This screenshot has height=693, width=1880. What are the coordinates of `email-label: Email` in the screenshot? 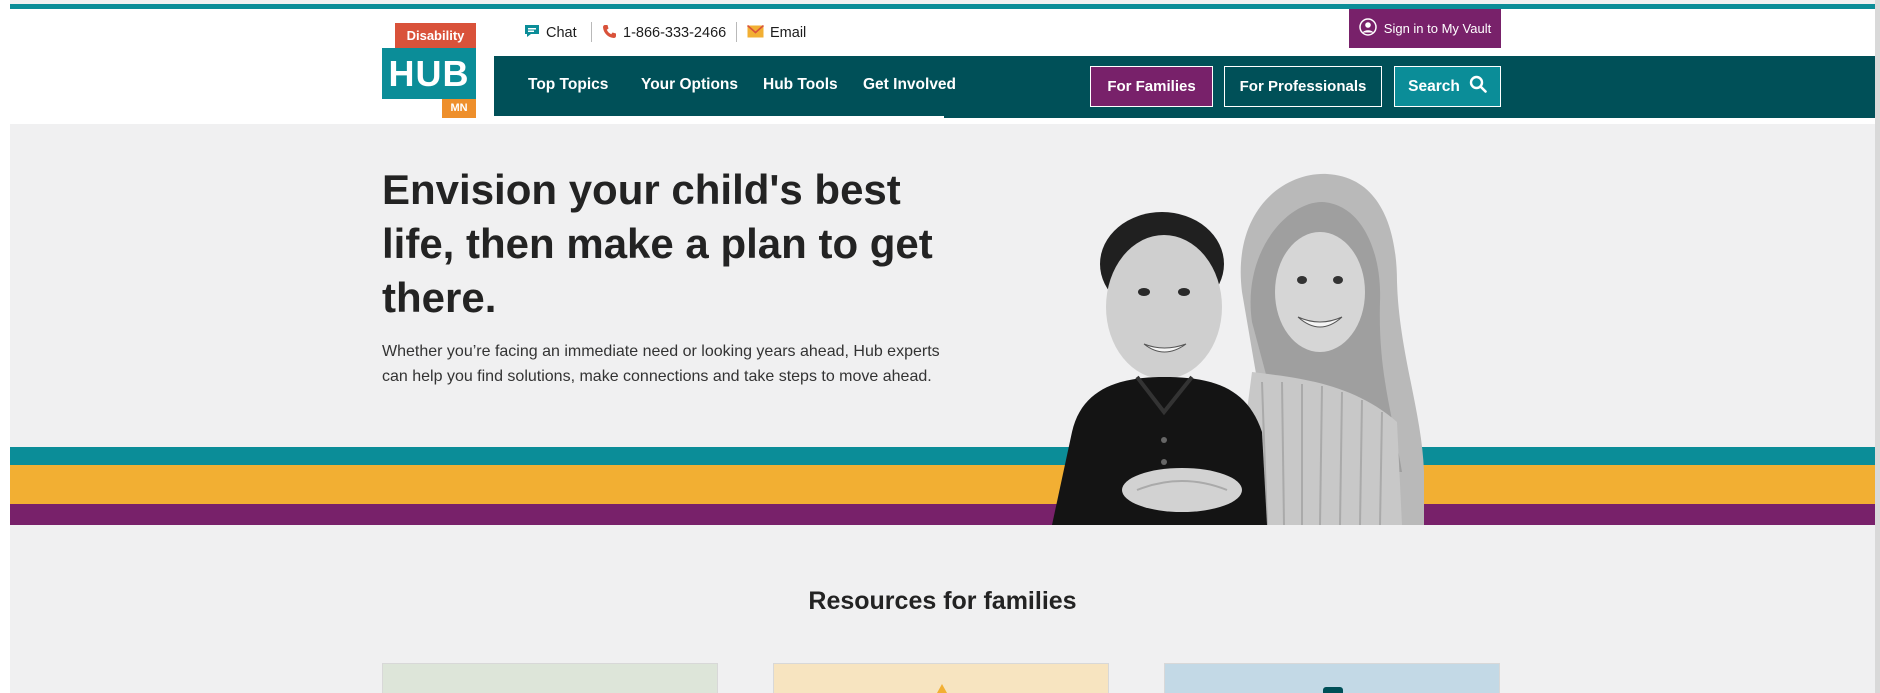 It's located at (788, 33).